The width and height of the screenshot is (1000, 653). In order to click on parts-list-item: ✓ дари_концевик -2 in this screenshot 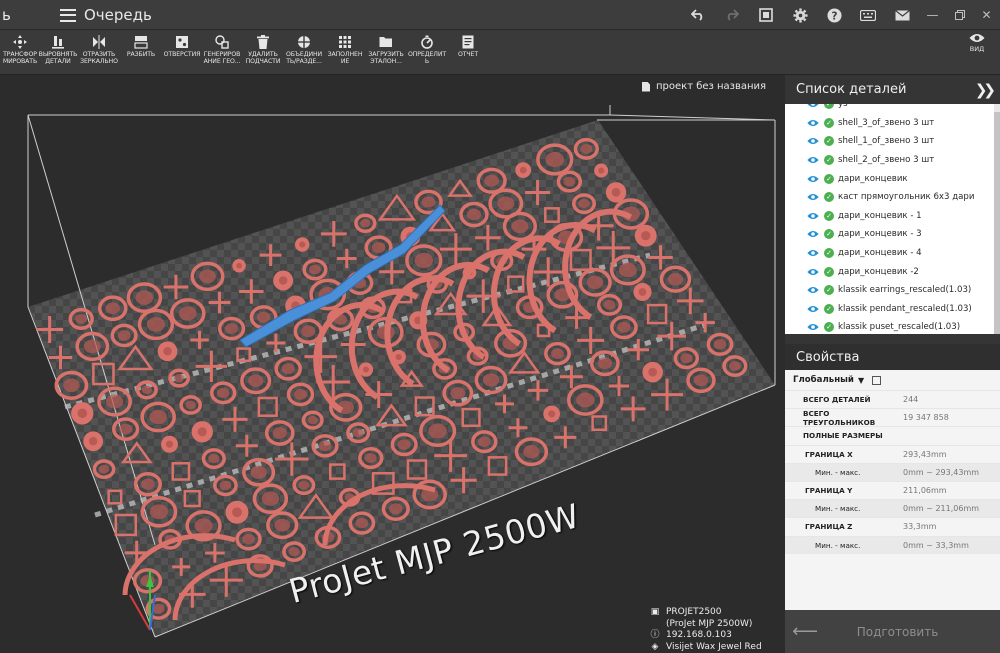, I will do `click(892, 271)`.